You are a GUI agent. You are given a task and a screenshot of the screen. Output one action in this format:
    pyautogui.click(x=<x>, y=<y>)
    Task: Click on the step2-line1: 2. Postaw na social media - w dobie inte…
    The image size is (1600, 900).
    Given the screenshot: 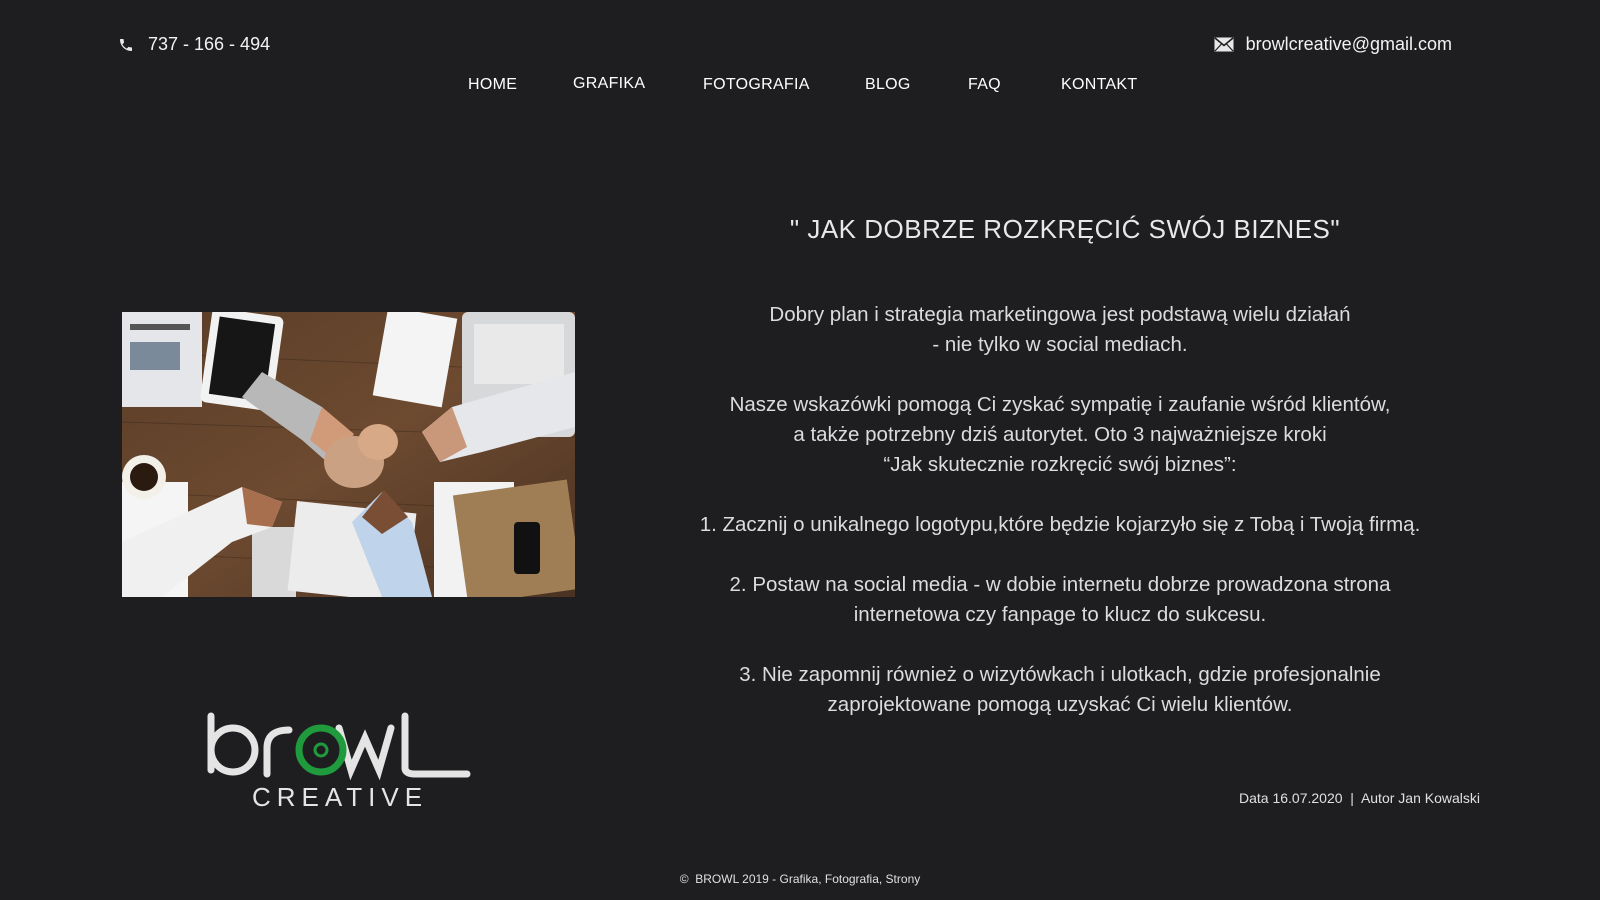 What is the action you would take?
    pyautogui.click(x=1060, y=584)
    